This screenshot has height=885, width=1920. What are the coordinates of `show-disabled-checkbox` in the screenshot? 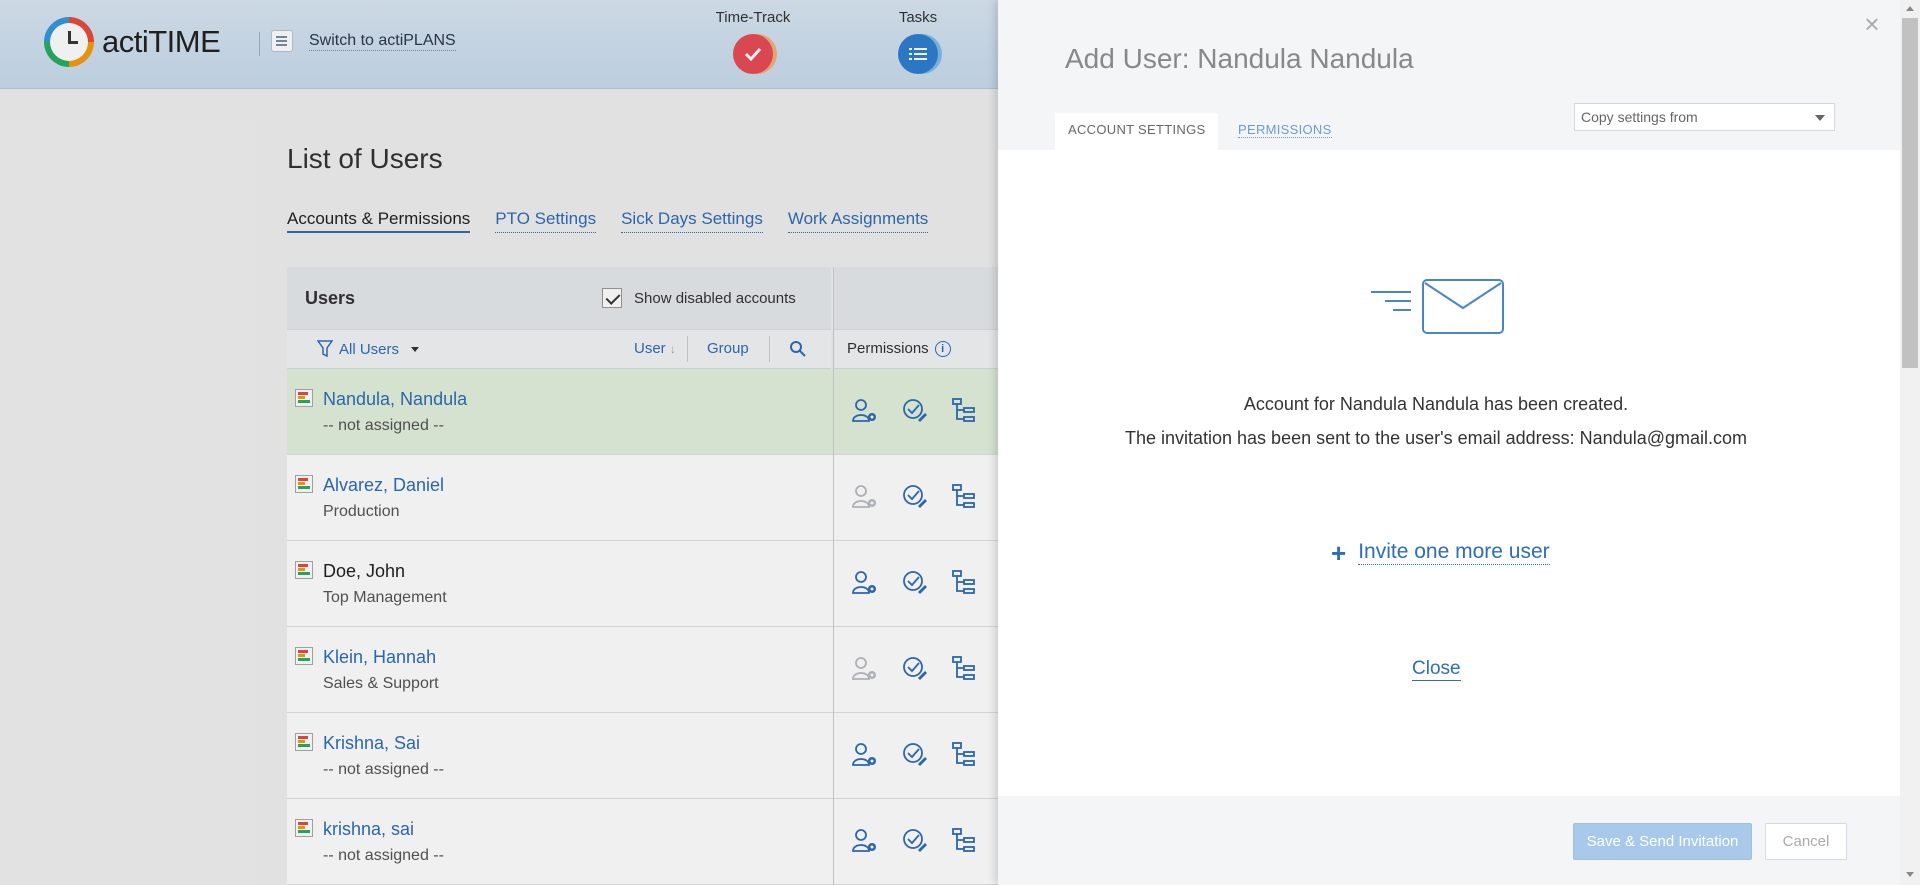 It's located at (612, 298).